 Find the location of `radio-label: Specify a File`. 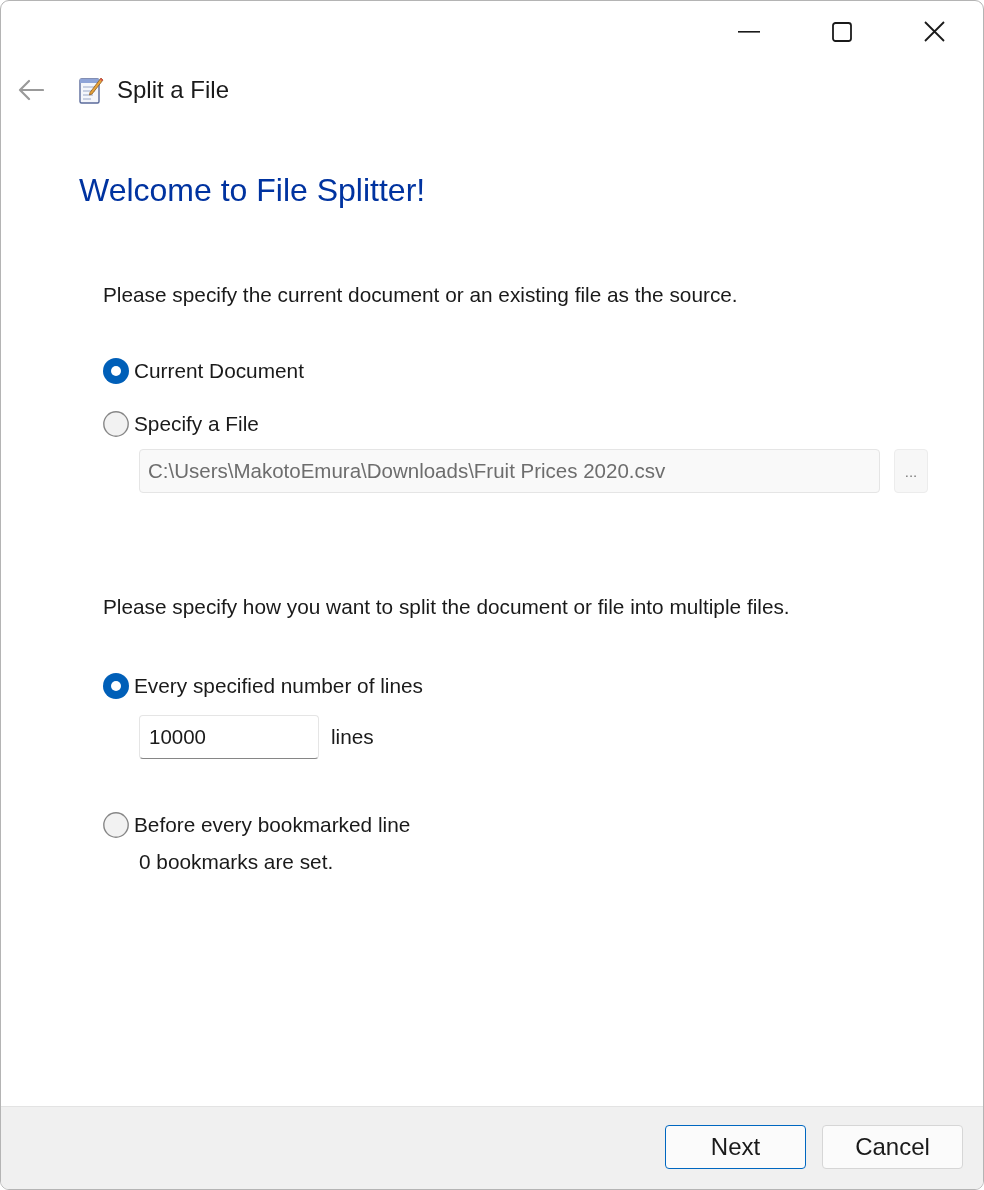

radio-label: Specify a File is located at coordinates (196, 424).